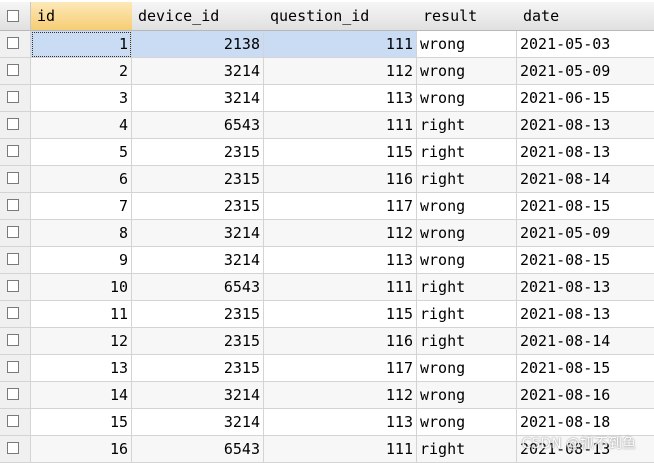 Image resolution: width=654 pixels, height=463 pixels. I want to click on table-row: 15 3214 113 wrong 2021-08-18, so click(327, 422).